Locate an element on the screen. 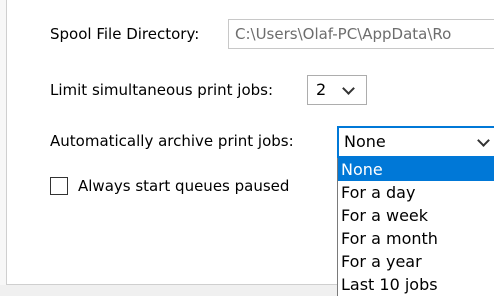 The width and height of the screenshot is (494, 296). archive-jobs-value: None is located at coordinates (365, 141).